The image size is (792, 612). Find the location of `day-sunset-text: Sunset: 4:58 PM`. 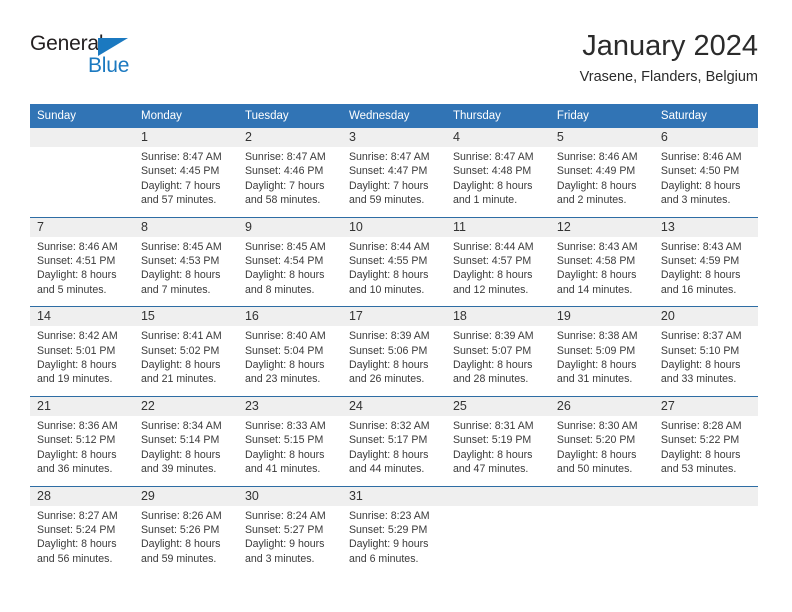

day-sunset-text: Sunset: 4:58 PM is located at coordinates (596, 261).